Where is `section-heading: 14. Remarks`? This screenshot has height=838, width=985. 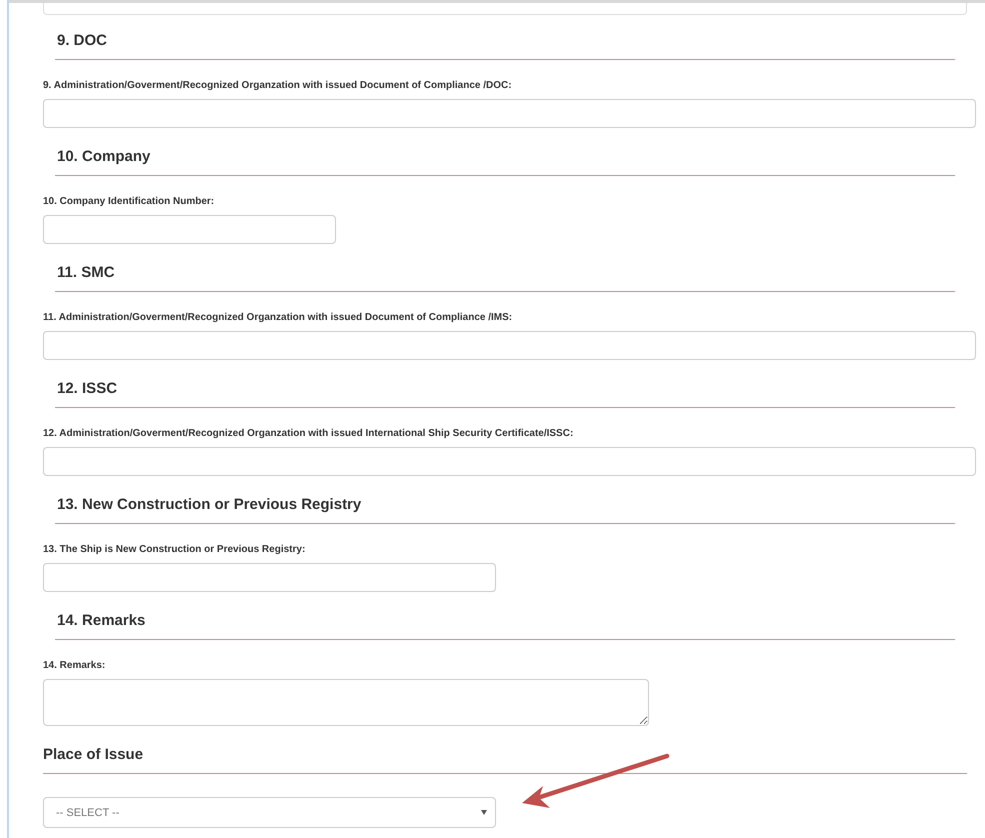 section-heading: 14. Remarks is located at coordinates (101, 621).